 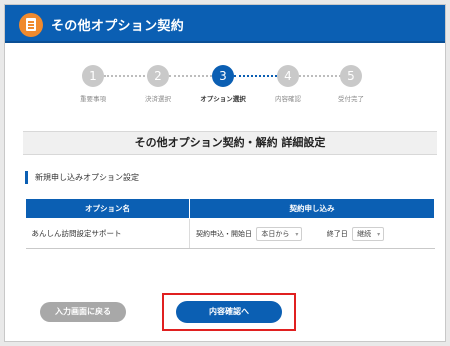 I want to click on confirm-content-button: 内容確認へ, so click(x=229, y=312).